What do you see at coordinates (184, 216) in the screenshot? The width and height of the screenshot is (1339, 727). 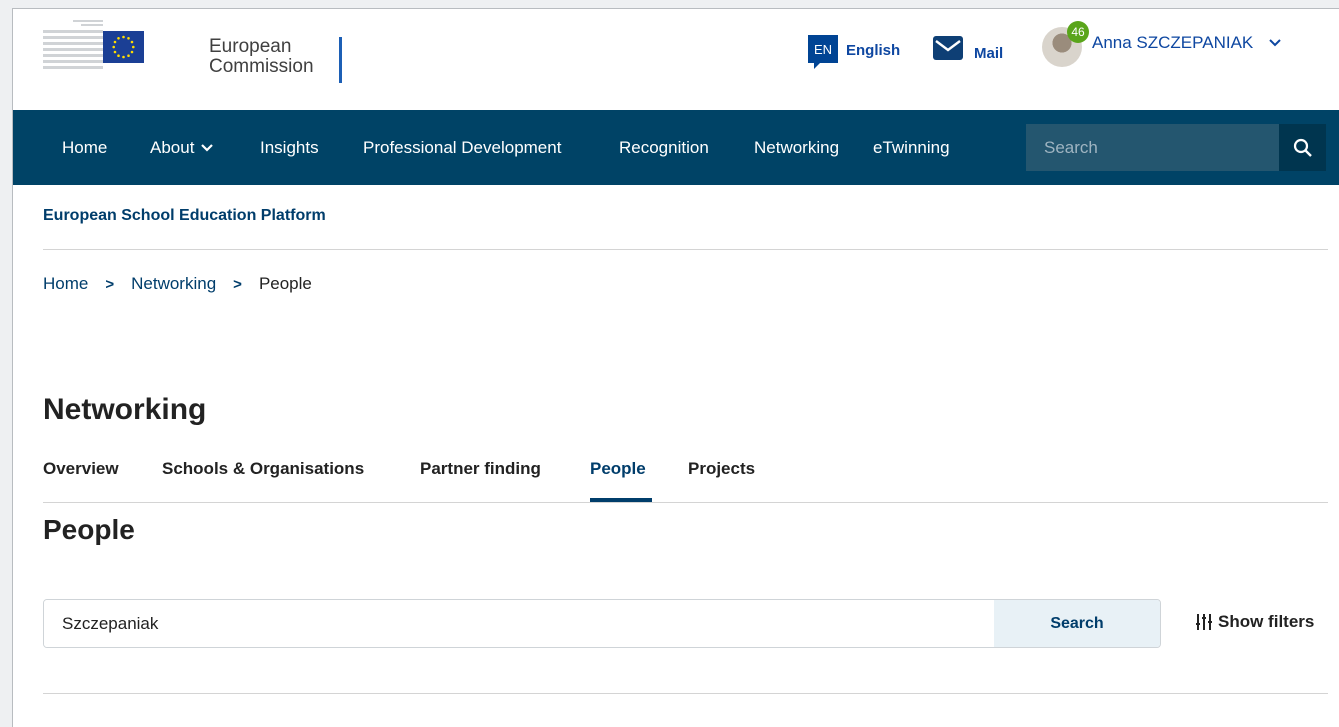 I see `platform-title: European School Education Platform` at bounding box center [184, 216].